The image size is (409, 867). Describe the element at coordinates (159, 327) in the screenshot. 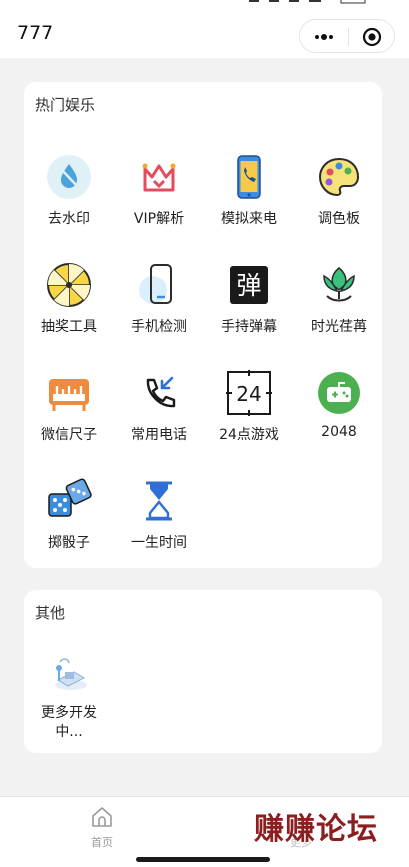

I see `tool-label: 手机检测` at that location.